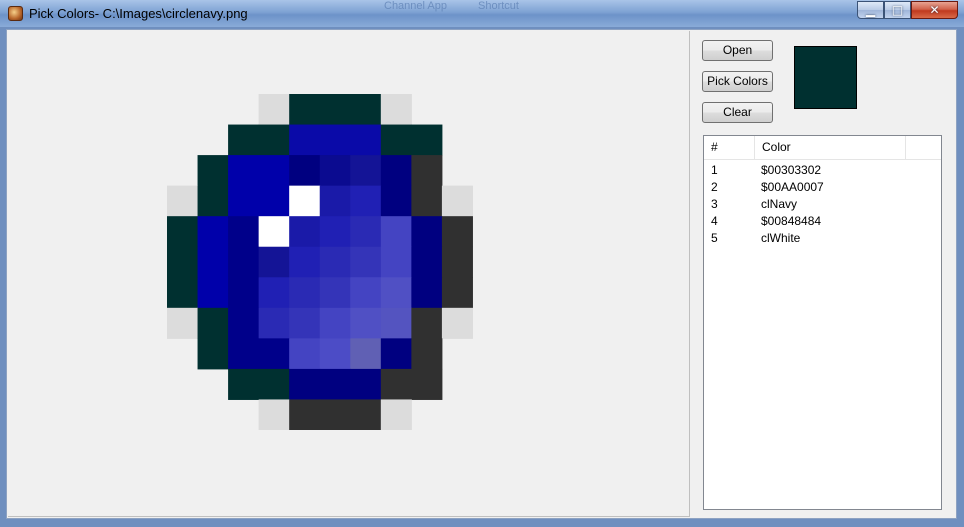  I want to click on minimize-button: ▁, so click(870, 10).